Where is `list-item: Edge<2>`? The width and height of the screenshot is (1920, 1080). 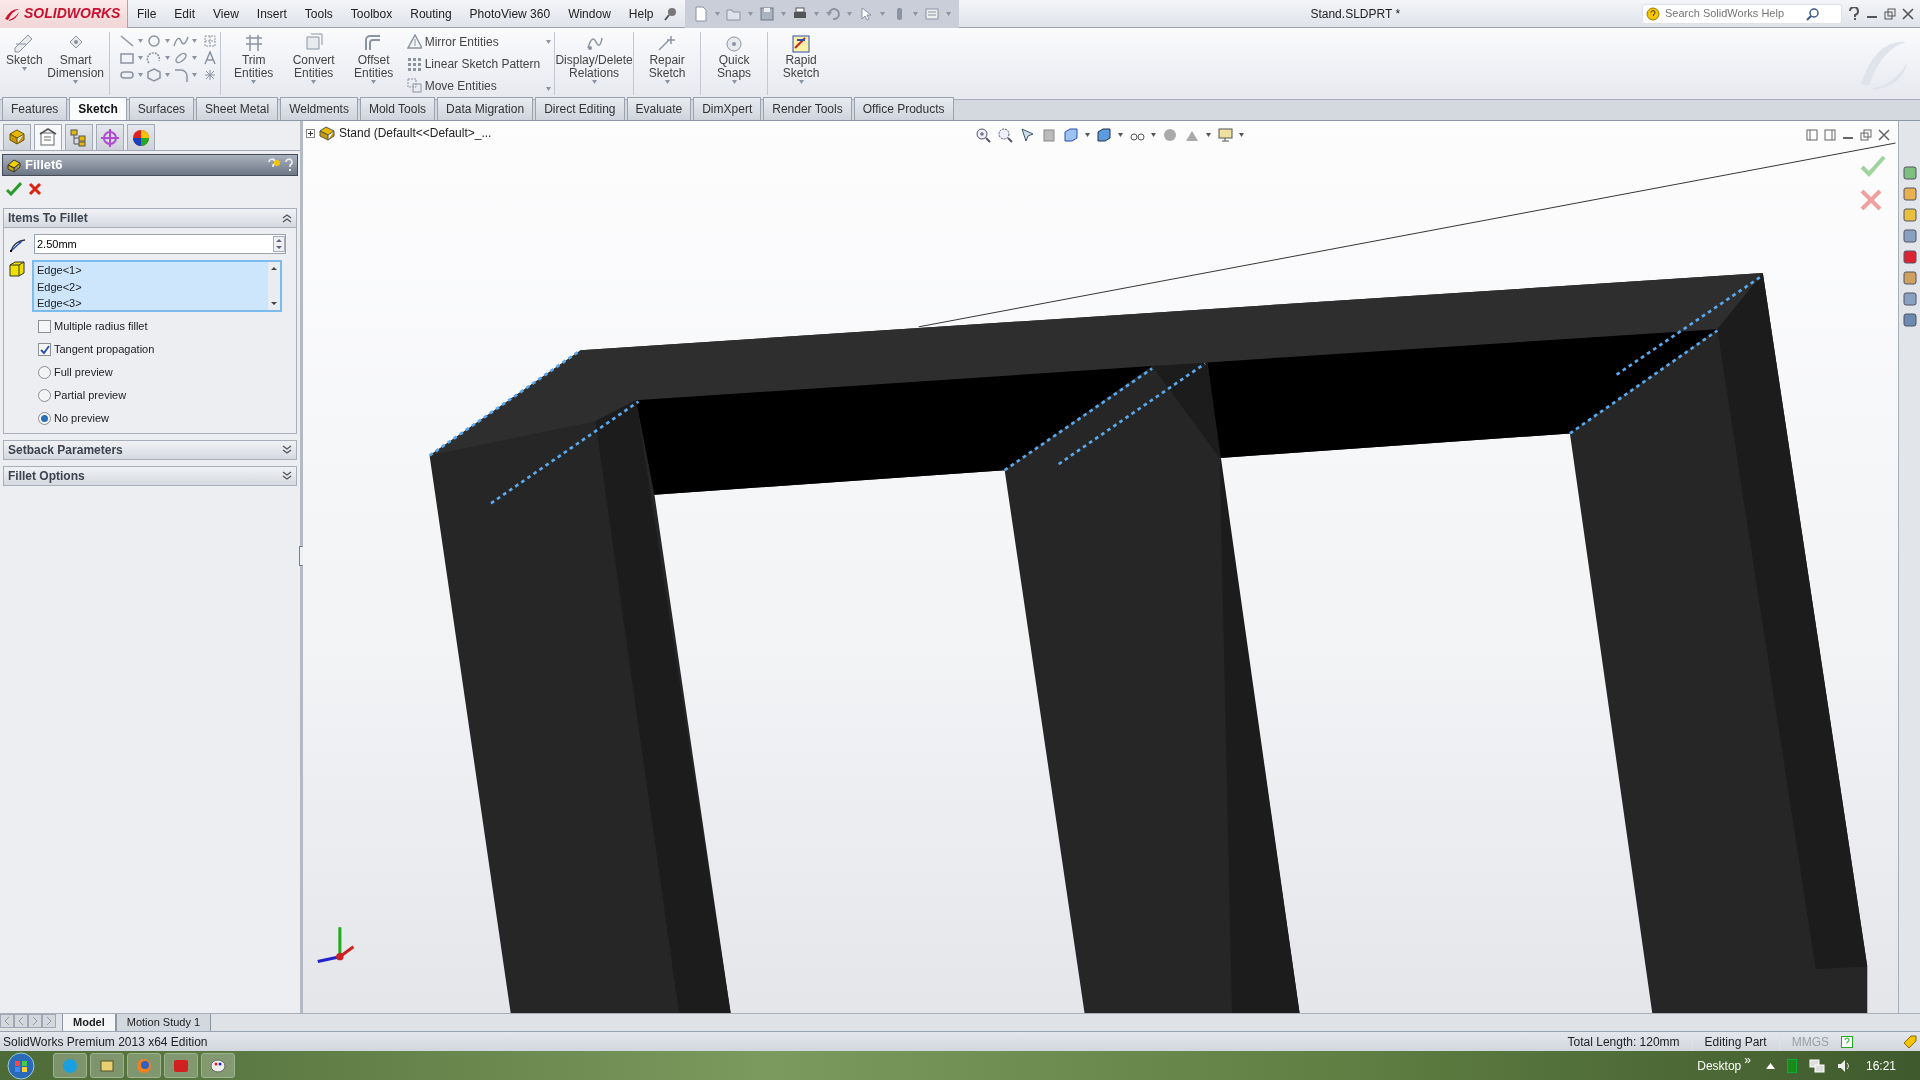 list-item: Edge<2> is located at coordinates (152, 286).